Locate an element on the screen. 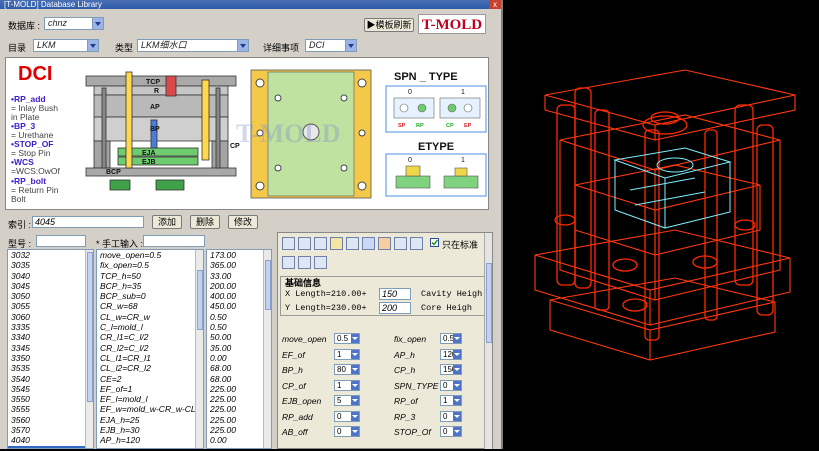  parameter-list-item: CL_l2=CR_l2 is located at coordinates (150, 368).